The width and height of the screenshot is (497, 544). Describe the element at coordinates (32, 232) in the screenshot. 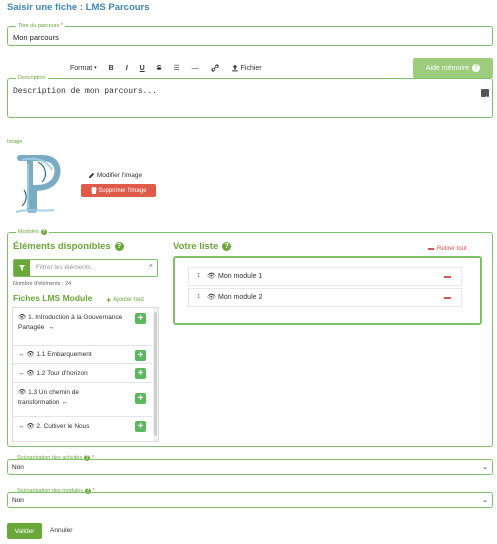

I see `modules-legend: Modules?` at that location.